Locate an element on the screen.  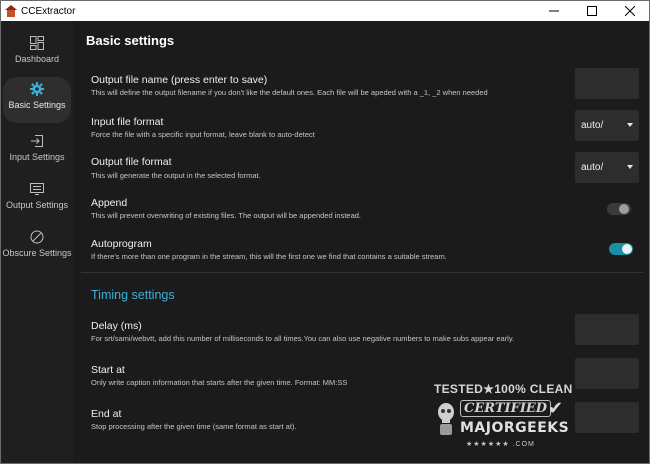
divider is located at coordinates (362, 272).